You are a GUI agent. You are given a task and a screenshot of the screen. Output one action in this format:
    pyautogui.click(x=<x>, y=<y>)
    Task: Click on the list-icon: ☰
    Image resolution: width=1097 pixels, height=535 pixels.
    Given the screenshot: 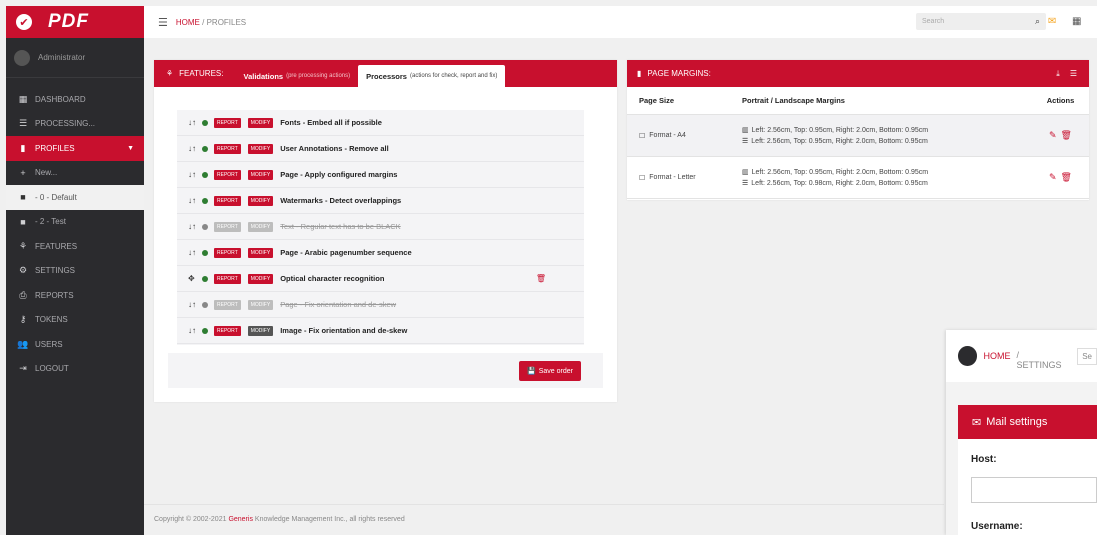 What is the action you would take?
    pyautogui.click(x=1073, y=74)
    